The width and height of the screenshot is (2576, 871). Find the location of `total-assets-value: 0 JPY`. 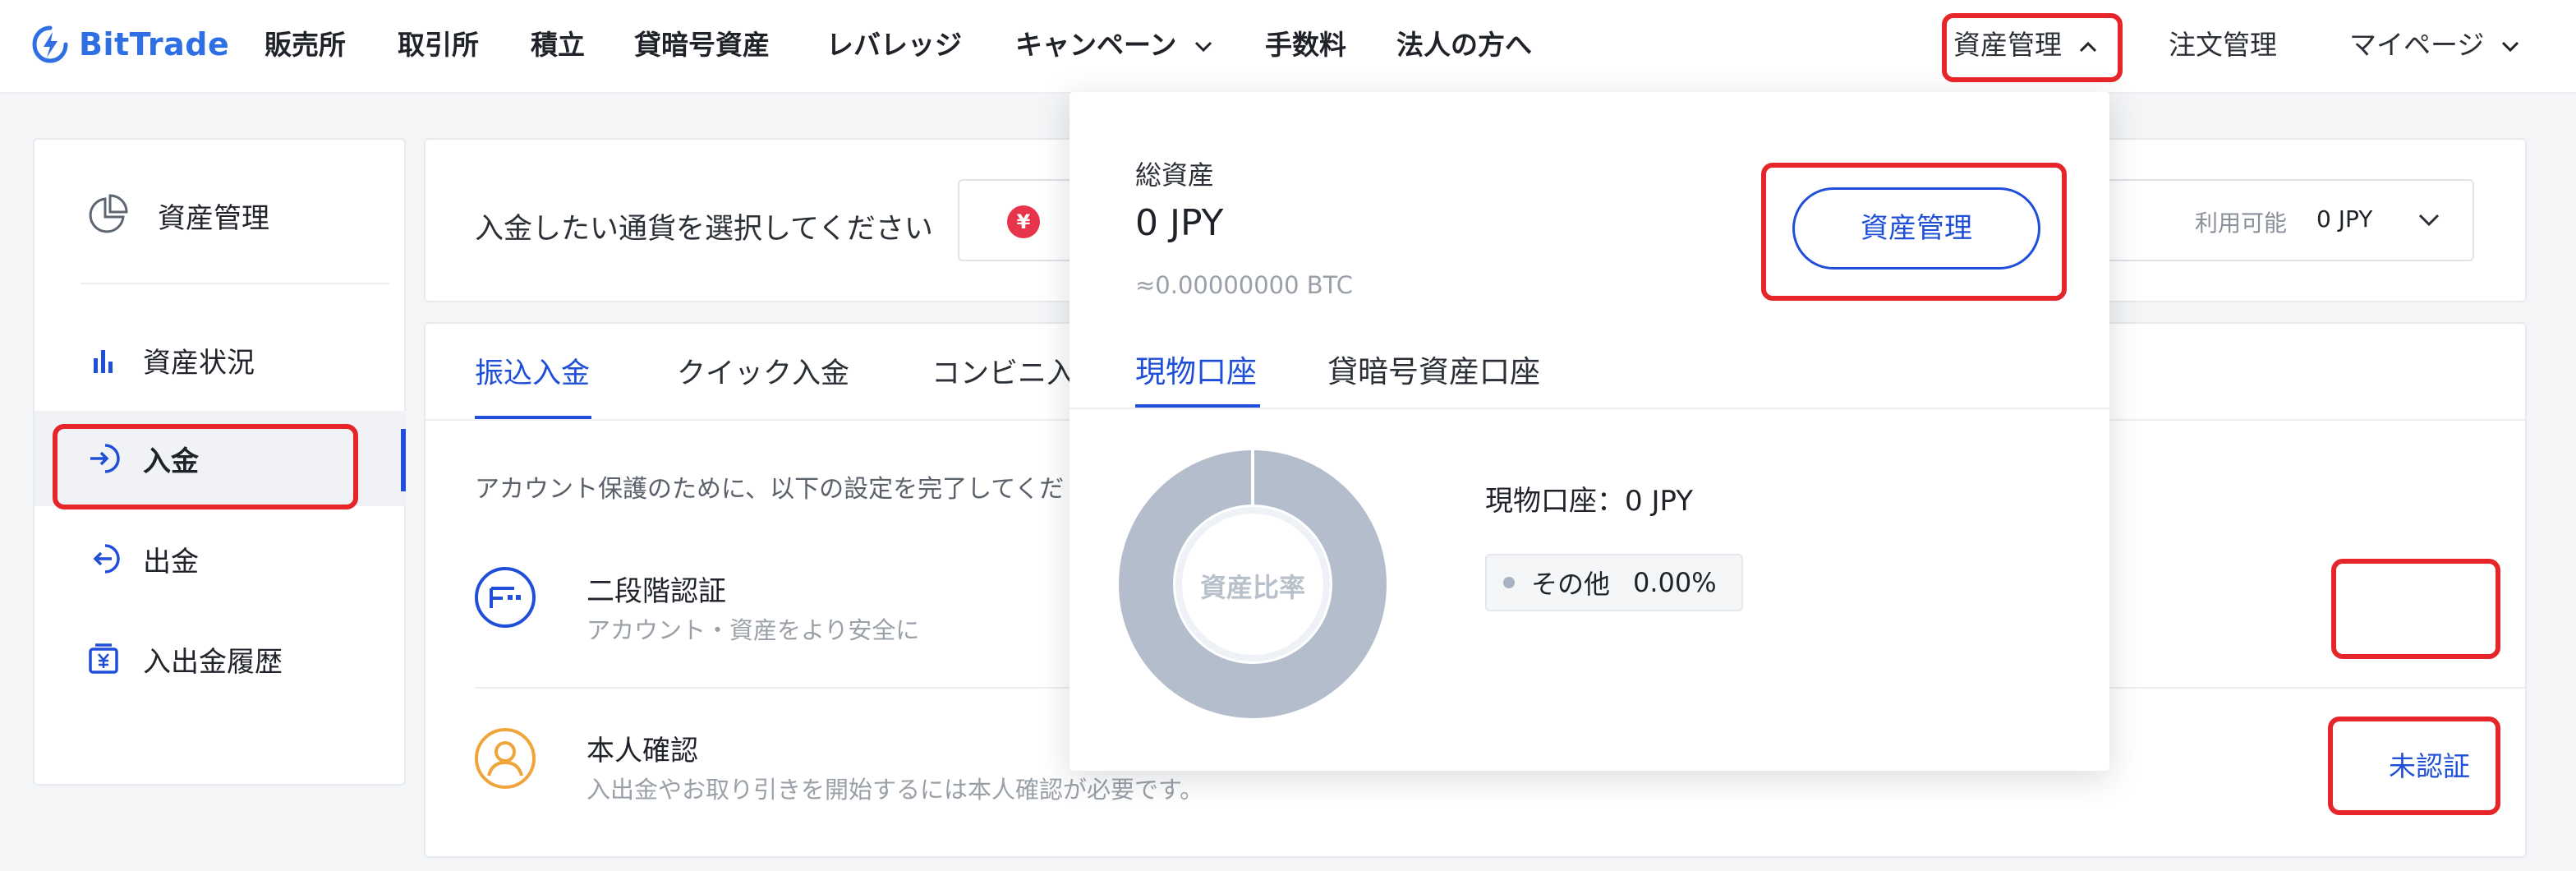

total-assets-value: 0 JPY is located at coordinates (1179, 223).